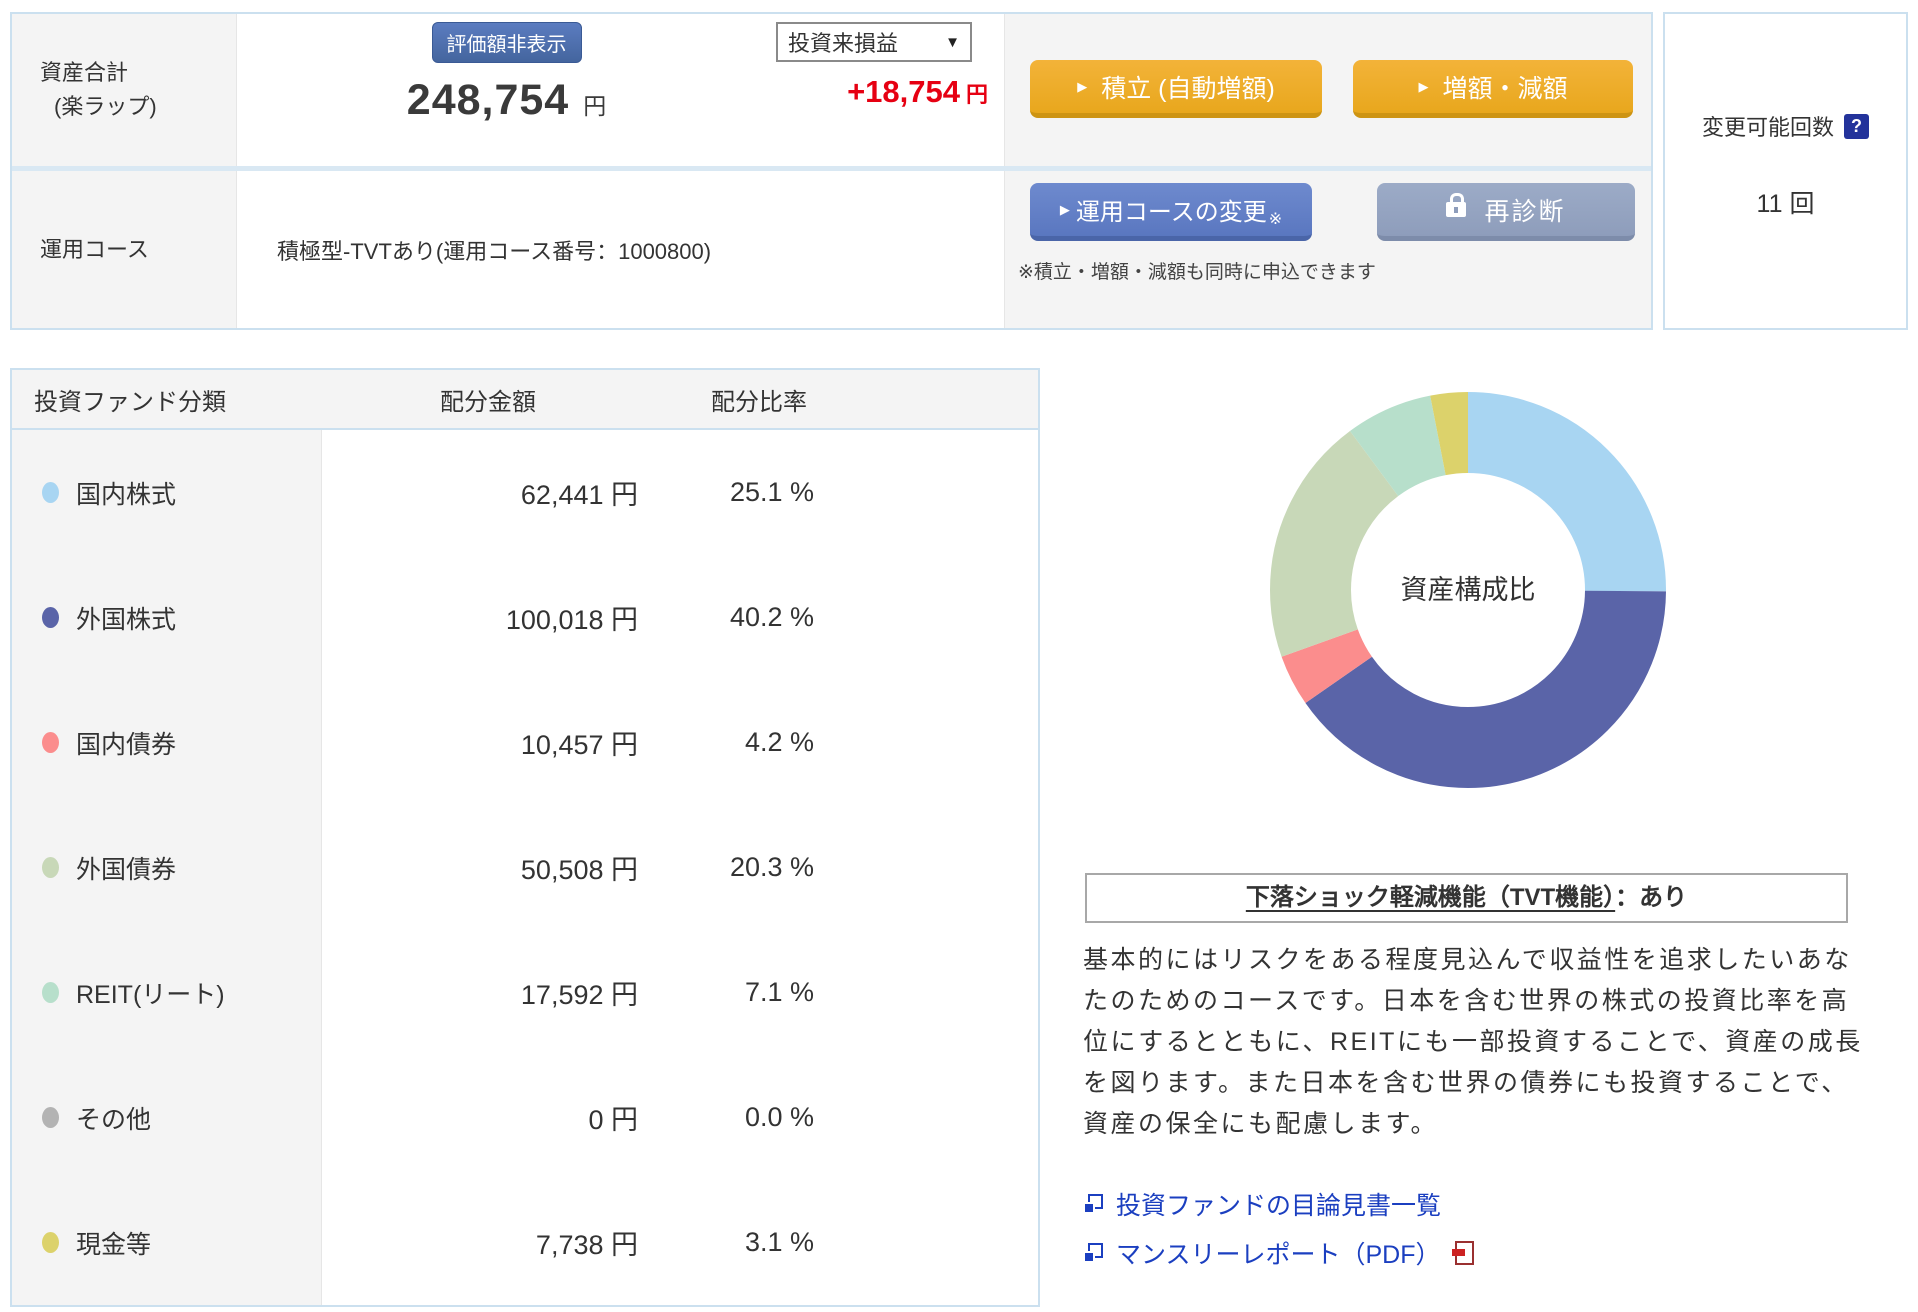  What do you see at coordinates (84, 72) in the screenshot?
I see `asset-total-label-line1: 資産合計` at bounding box center [84, 72].